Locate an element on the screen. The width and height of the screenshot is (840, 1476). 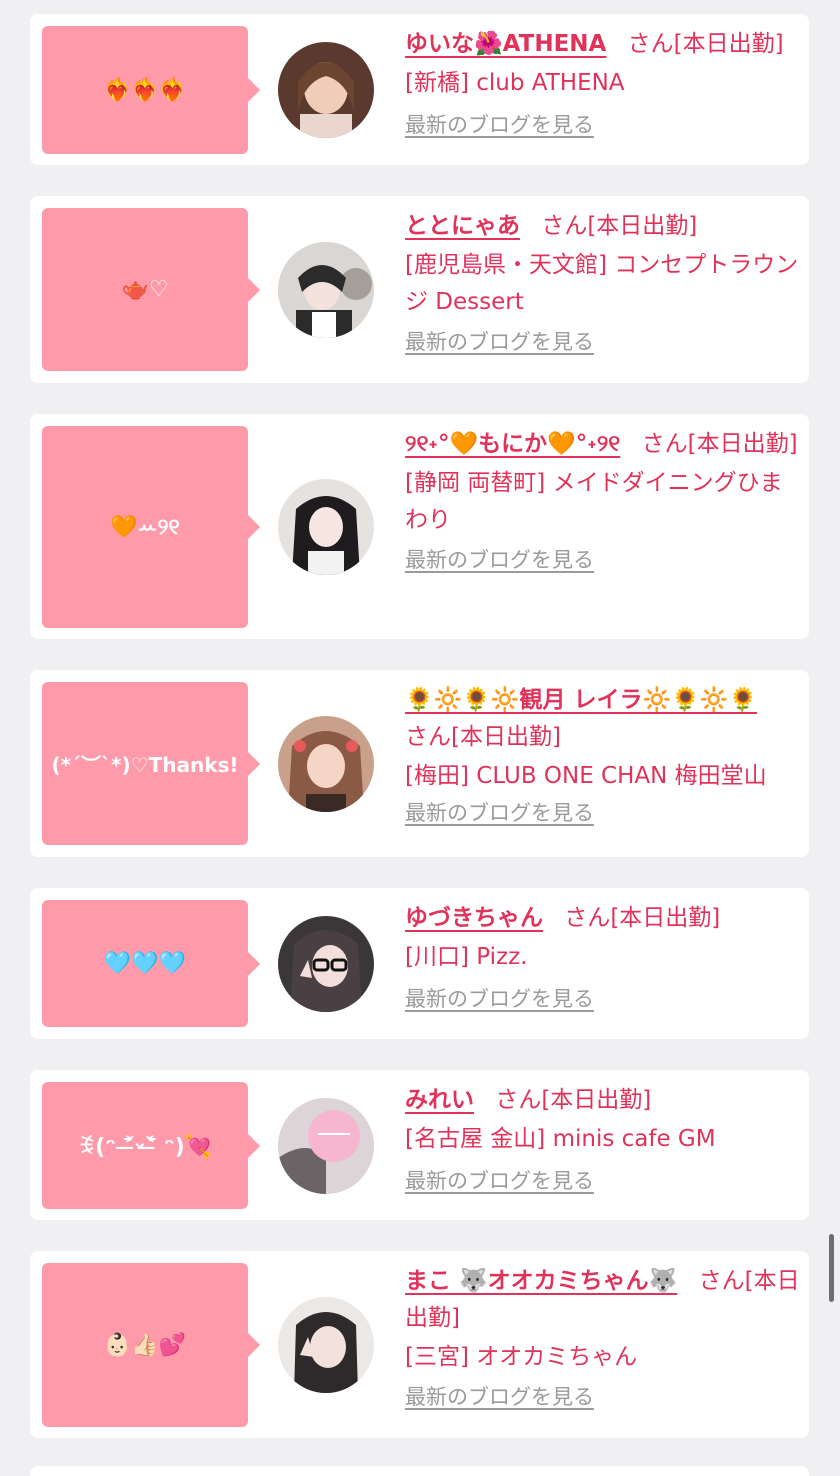
cast-name-link: 🌻🔆🌻🔆観月 レイラ🔆🌻🔆🌻 is located at coordinates (581, 700).